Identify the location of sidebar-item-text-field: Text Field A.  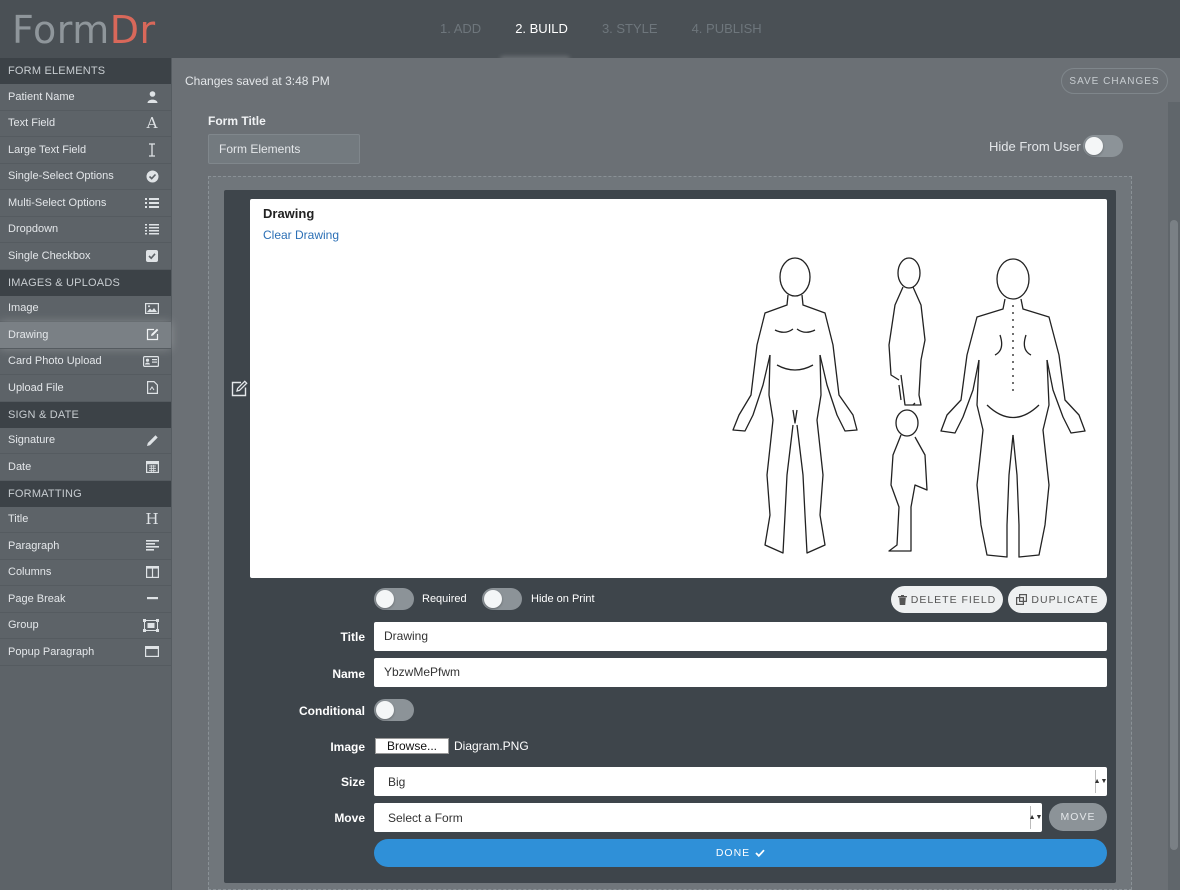
(85, 124).